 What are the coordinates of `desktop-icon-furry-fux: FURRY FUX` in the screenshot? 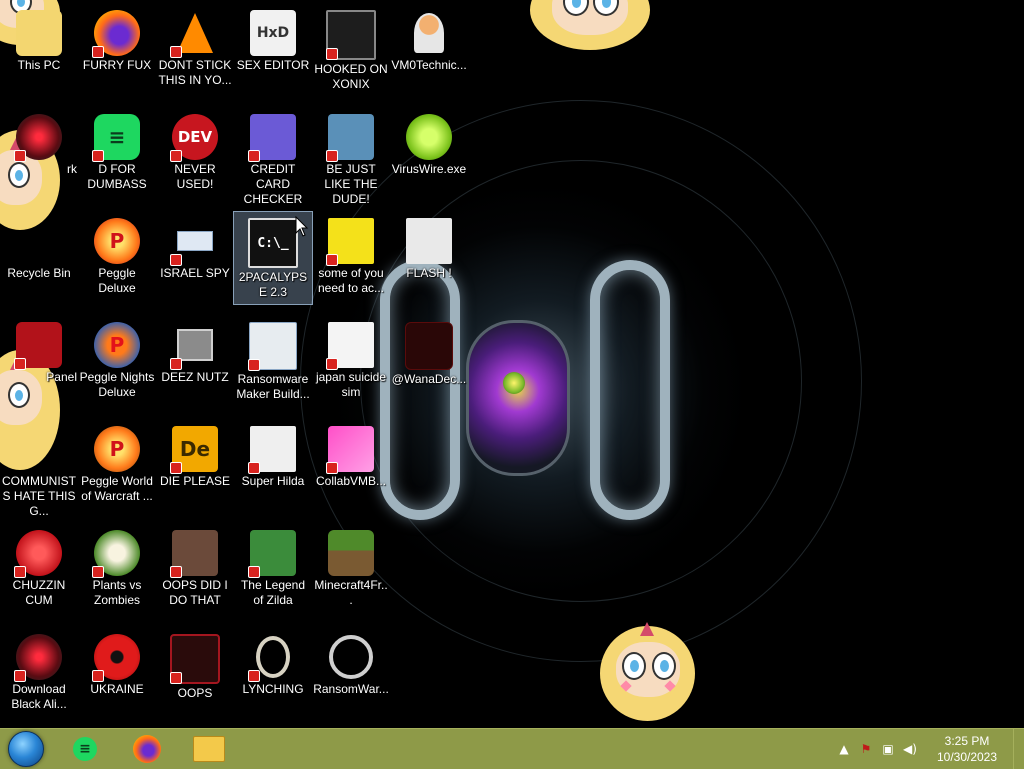 It's located at (117, 40).